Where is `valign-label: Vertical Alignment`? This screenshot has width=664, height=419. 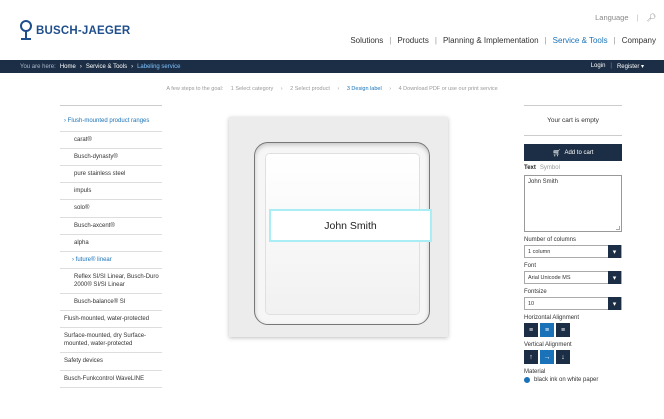 valign-label: Vertical Alignment is located at coordinates (548, 345).